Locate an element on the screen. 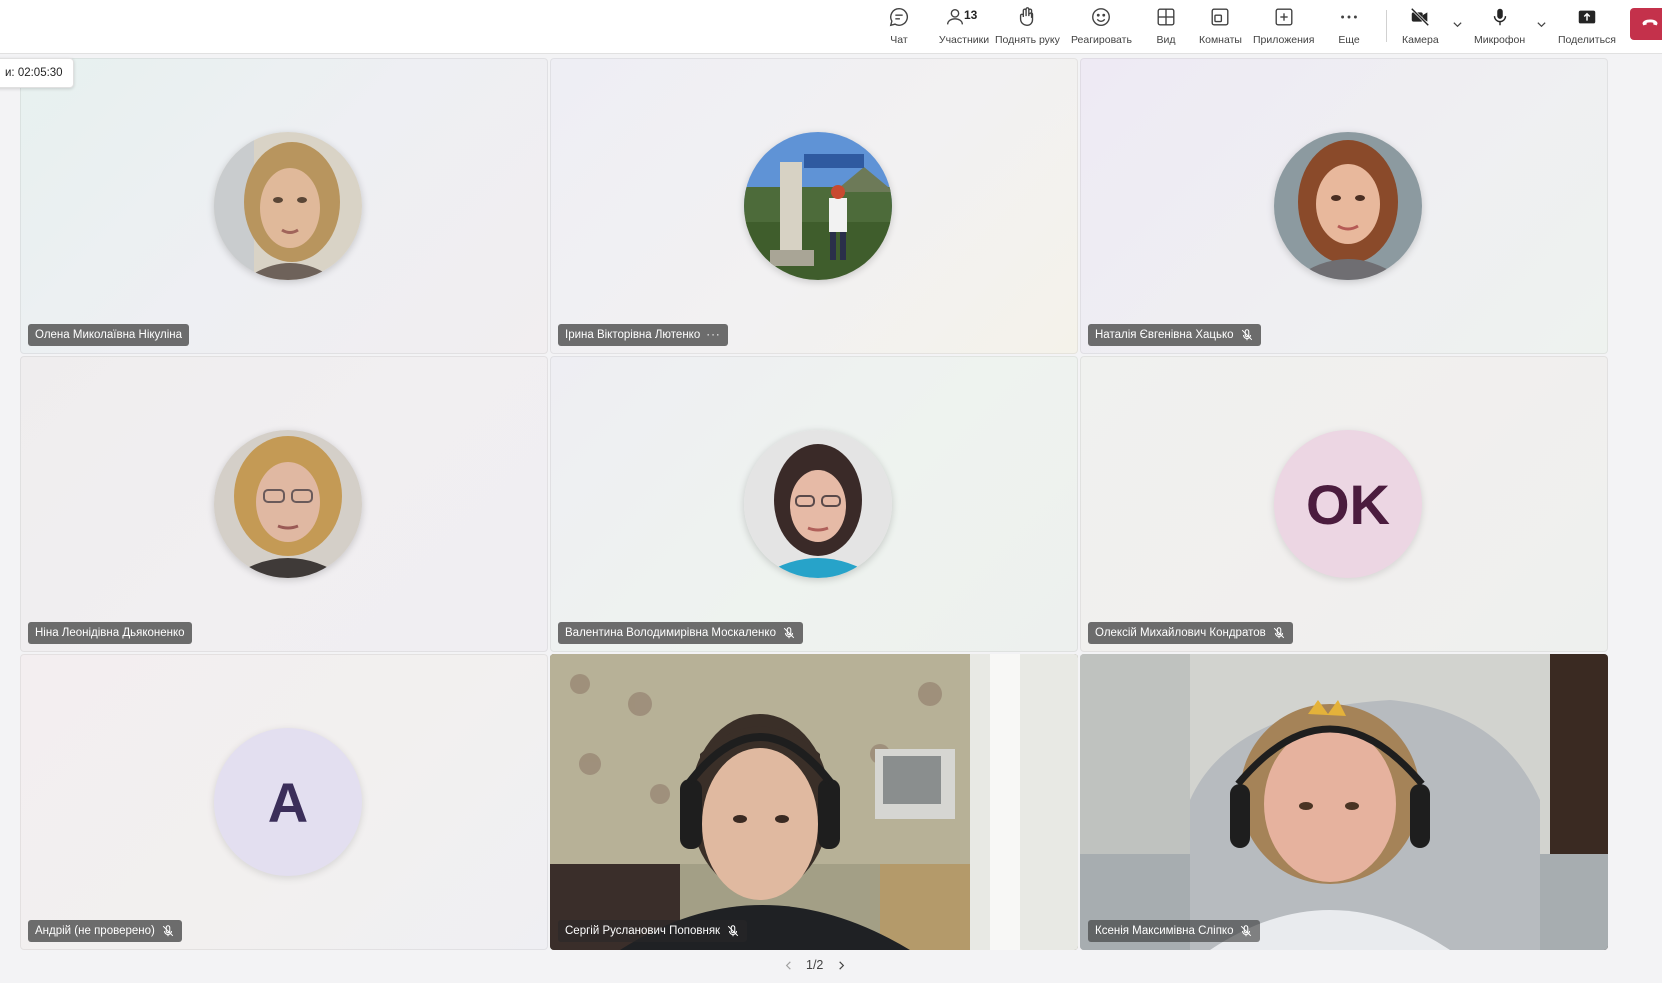 This screenshot has height=983, width=1662. participant-name: Ксенія Максимівна Сліпко is located at coordinates (1174, 931).